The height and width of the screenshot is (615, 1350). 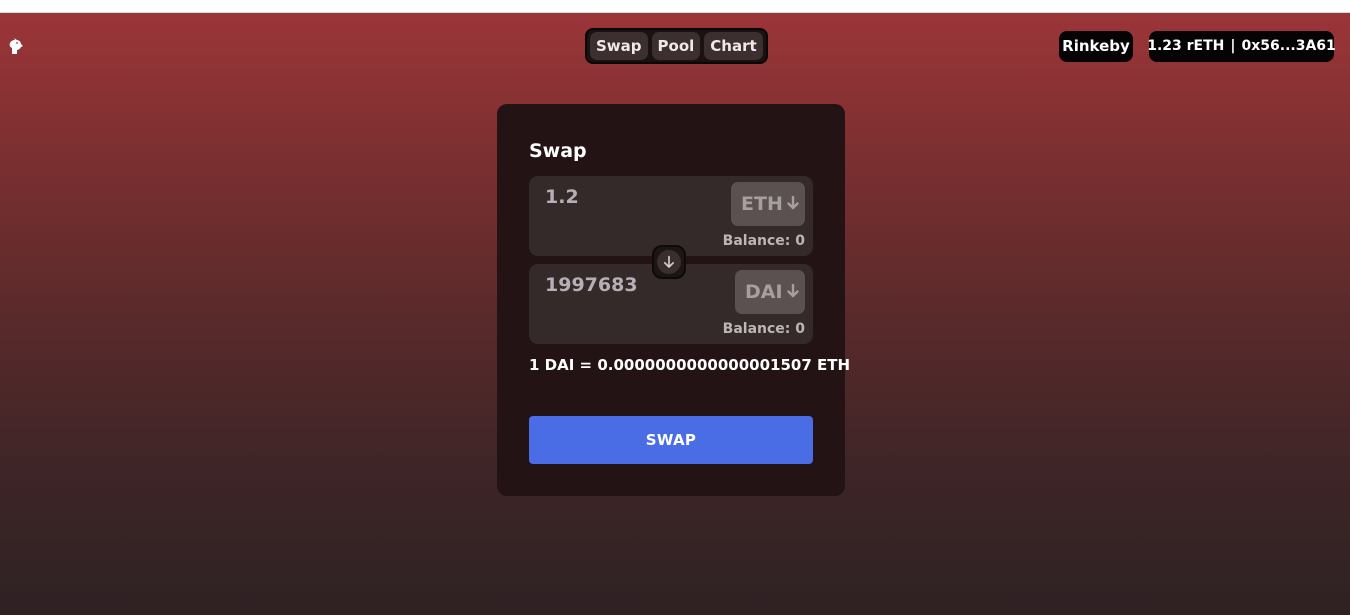 I want to click on nav-tabs: Swap Pool Chart, so click(x=676, y=46).